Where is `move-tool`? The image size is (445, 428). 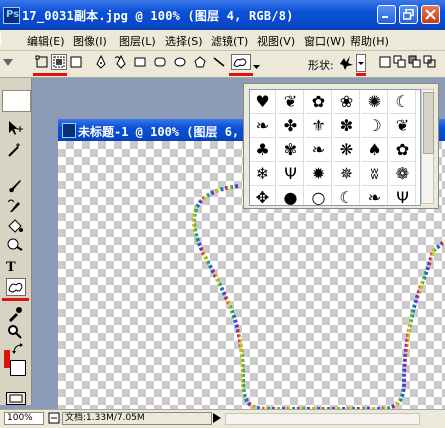 move-tool is located at coordinates (16, 129).